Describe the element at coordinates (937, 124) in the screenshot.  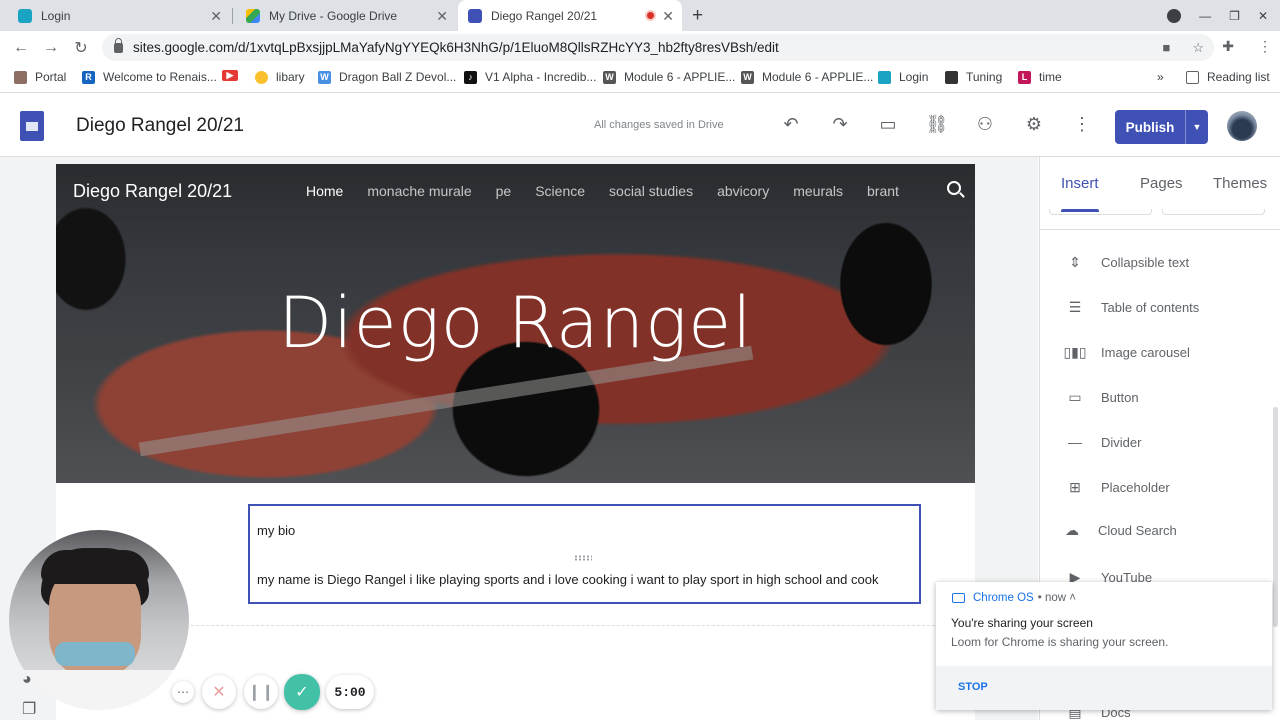
I see `copy-link-icon: ⛓` at that location.